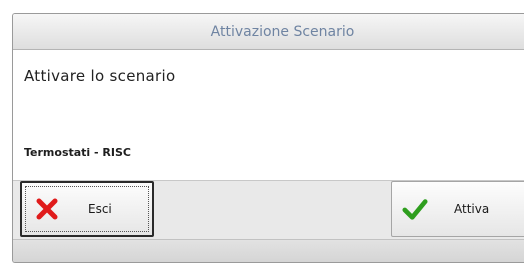  I want to click on confirmation-message: Attivare lo scenario, so click(100, 76).